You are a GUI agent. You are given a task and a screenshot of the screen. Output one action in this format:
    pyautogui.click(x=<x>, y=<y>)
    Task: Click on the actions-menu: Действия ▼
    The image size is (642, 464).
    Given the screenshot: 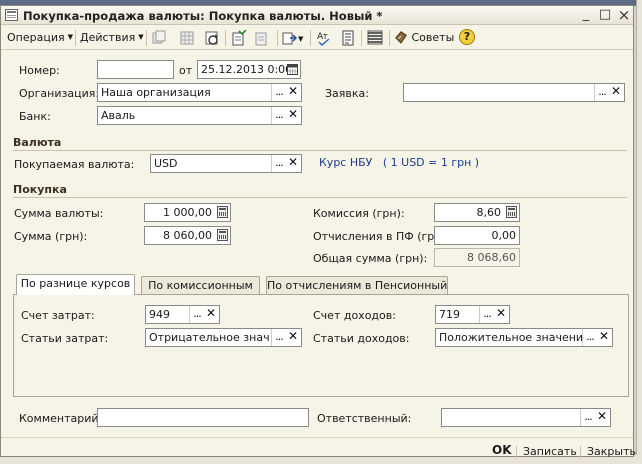 What is the action you would take?
    pyautogui.click(x=112, y=37)
    